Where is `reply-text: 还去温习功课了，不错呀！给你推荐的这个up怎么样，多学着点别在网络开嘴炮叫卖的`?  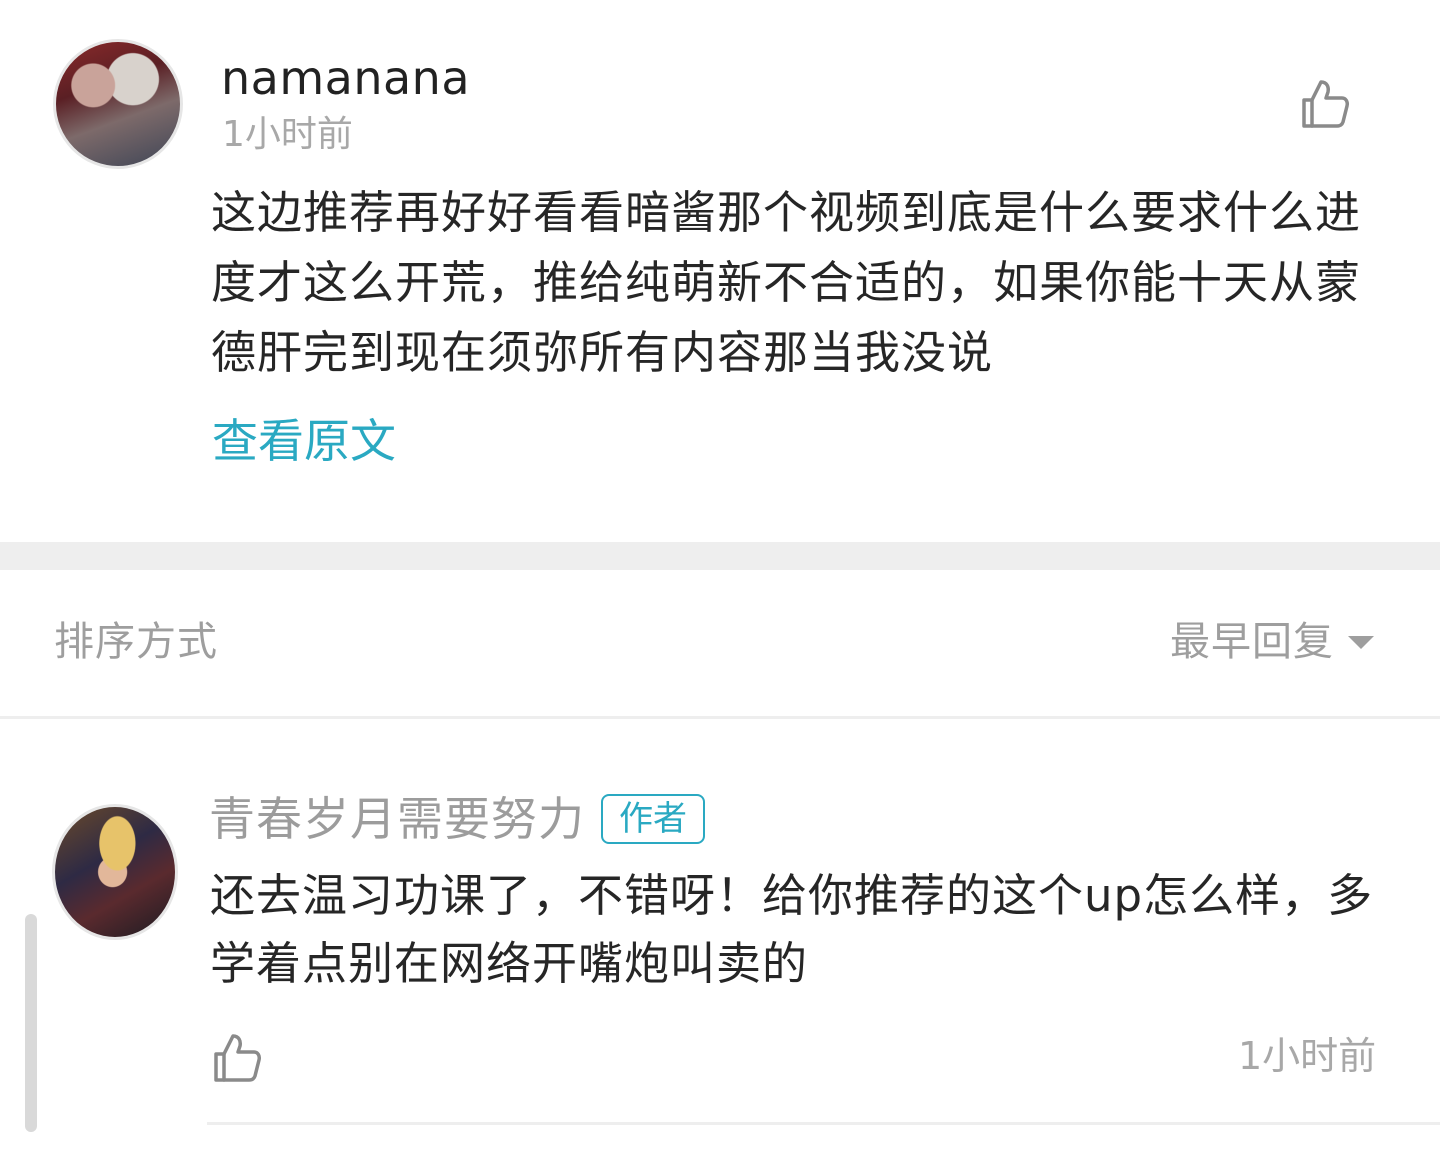
reply-text: 还去温习功课了，不错呀！给你推荐的这个up怎么样，多学着点别在网络开嘴炮叫卖的 is located at coordinates (792, 929).